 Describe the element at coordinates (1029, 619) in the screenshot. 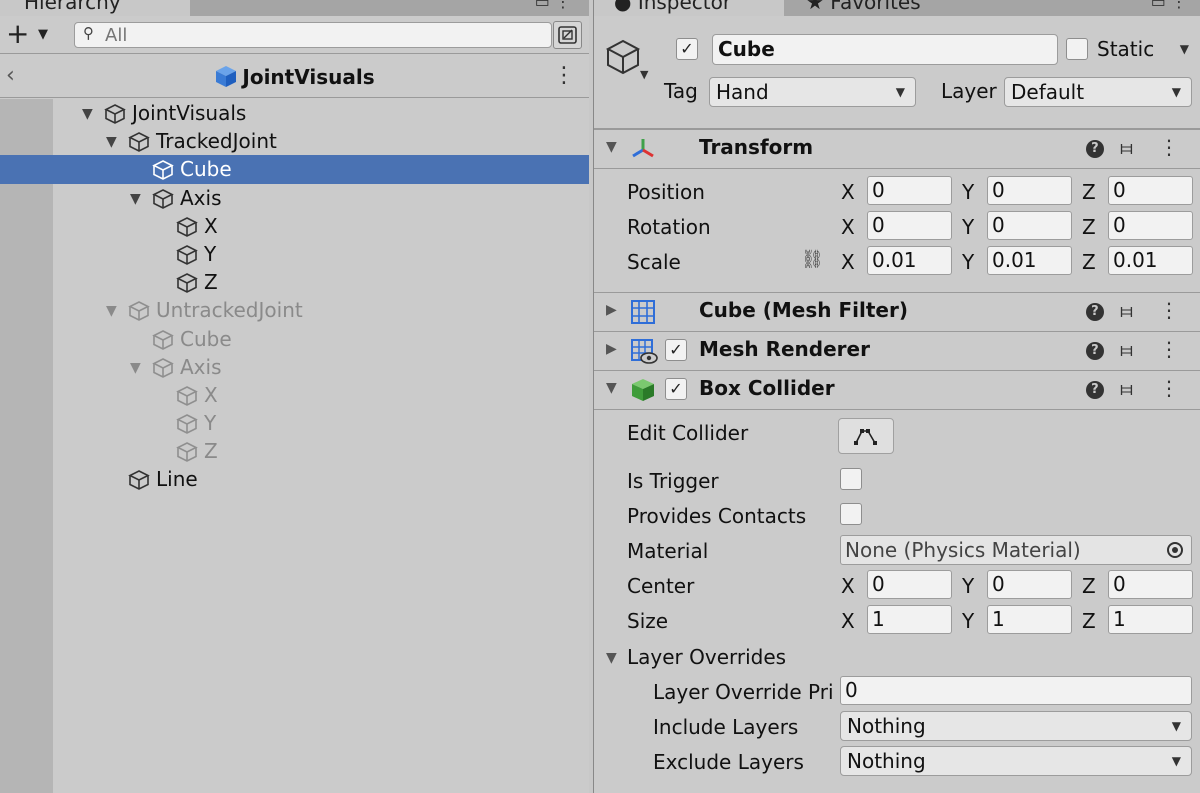

I see `size-y-field: 1` at that location.